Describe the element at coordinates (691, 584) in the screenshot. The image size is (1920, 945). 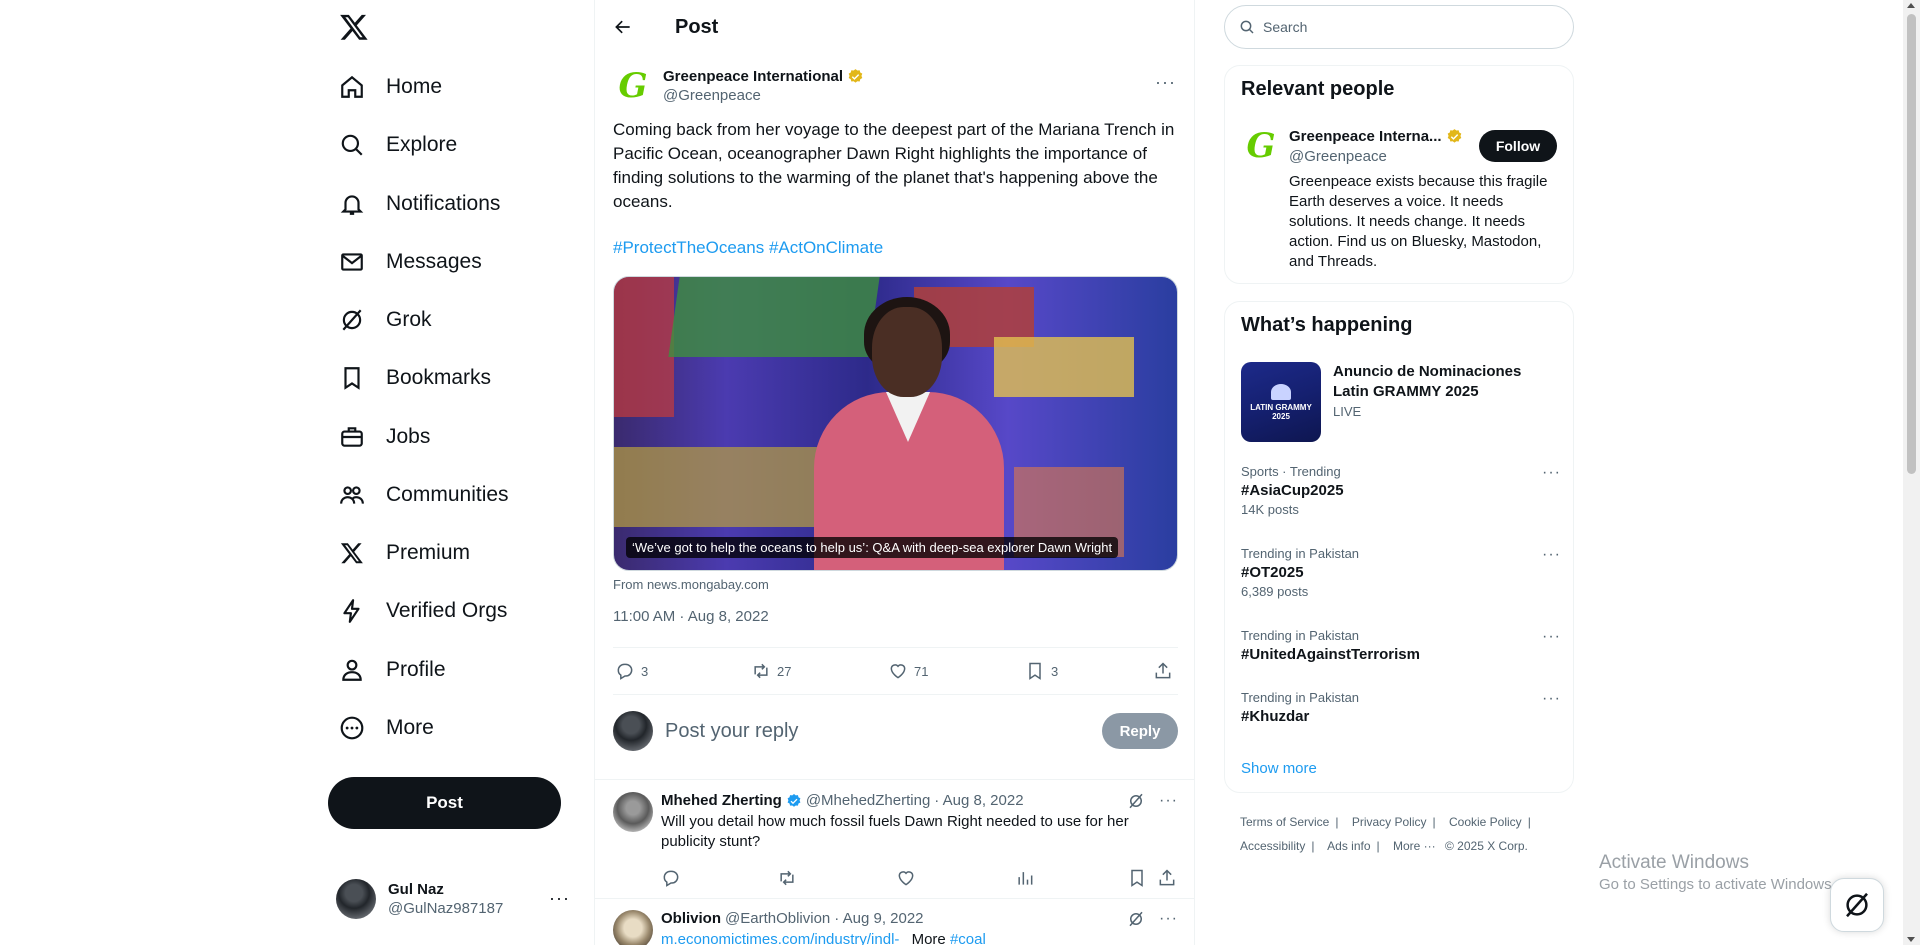
I see `card-source: From news.mongabay.com` at that location.